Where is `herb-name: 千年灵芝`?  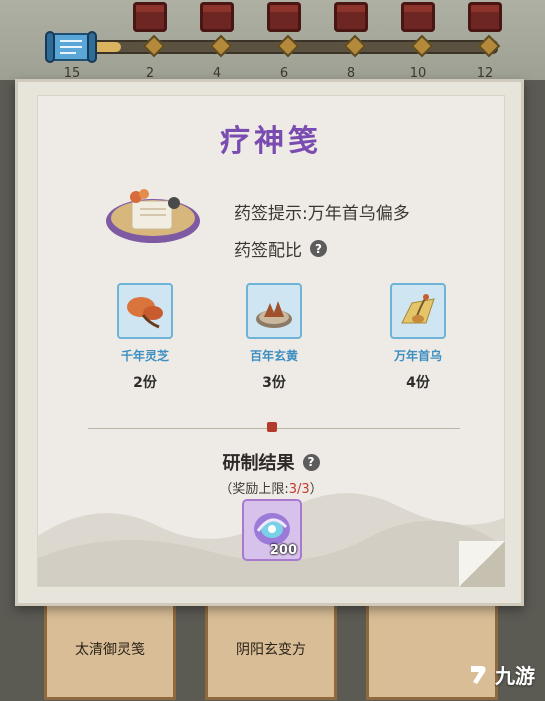 herb-name: 千年灵芝 is located at coordinates (144, 356).